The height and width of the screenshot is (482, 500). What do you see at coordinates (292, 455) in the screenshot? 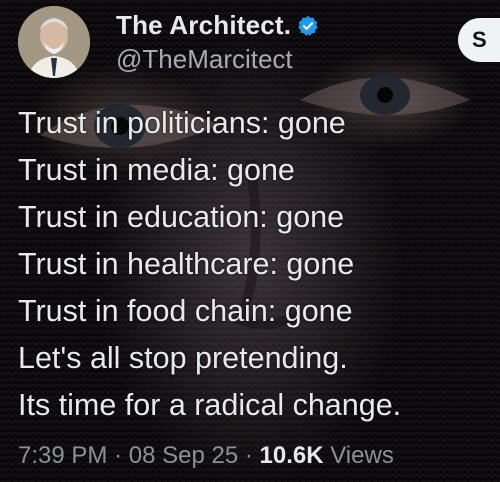
I see `views-count: 10.6K` at bounding box center [292, 455].